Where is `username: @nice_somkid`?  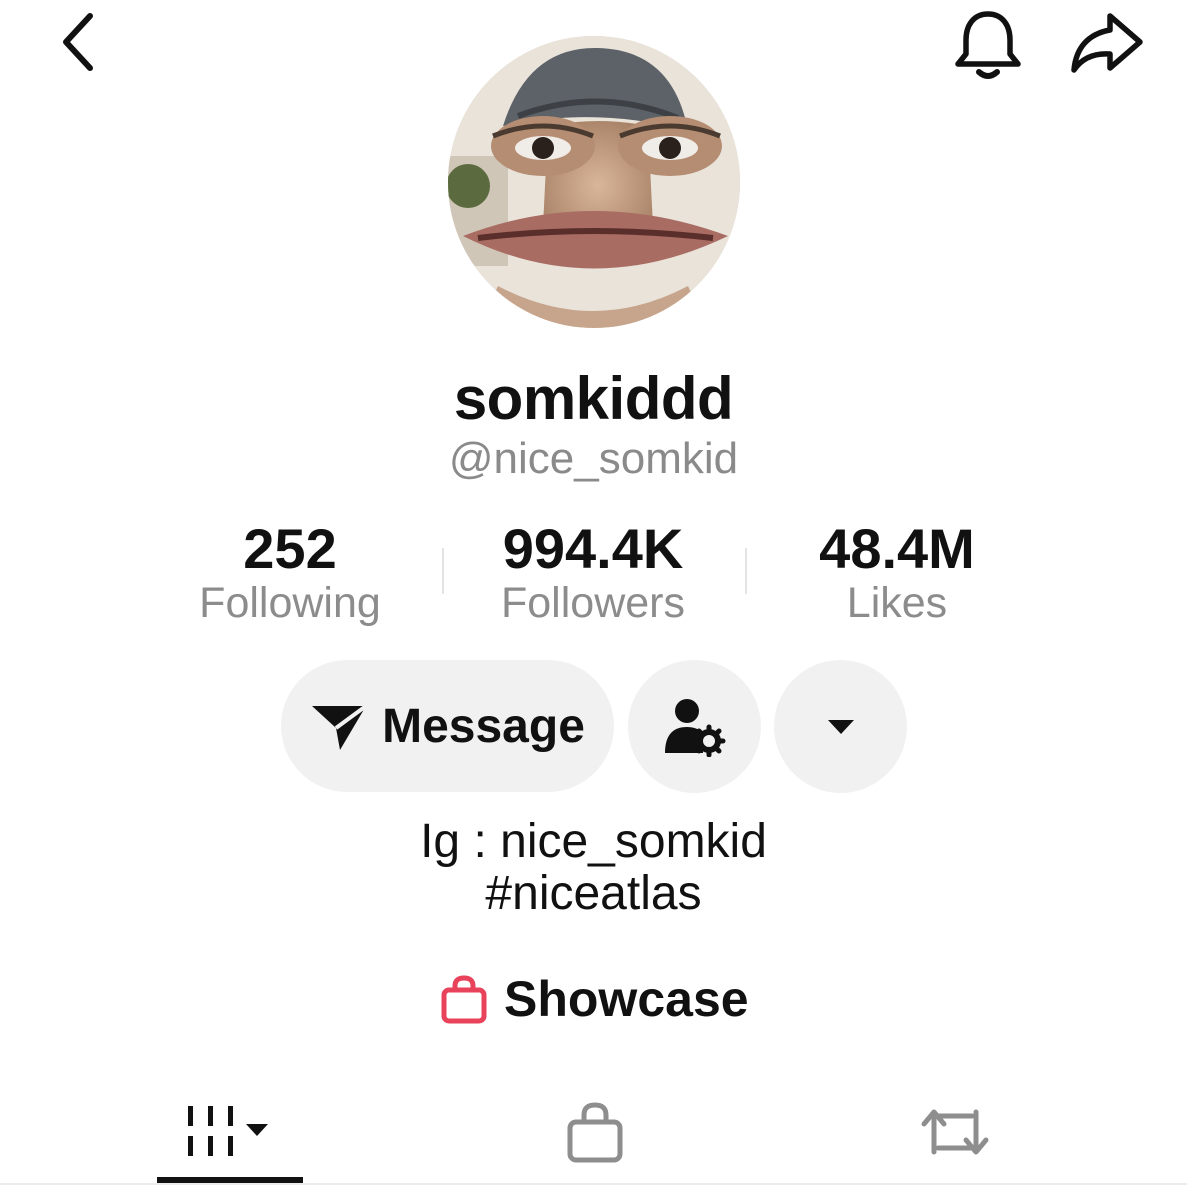
username: @nice_somkid is located at coordinates (593, 458).